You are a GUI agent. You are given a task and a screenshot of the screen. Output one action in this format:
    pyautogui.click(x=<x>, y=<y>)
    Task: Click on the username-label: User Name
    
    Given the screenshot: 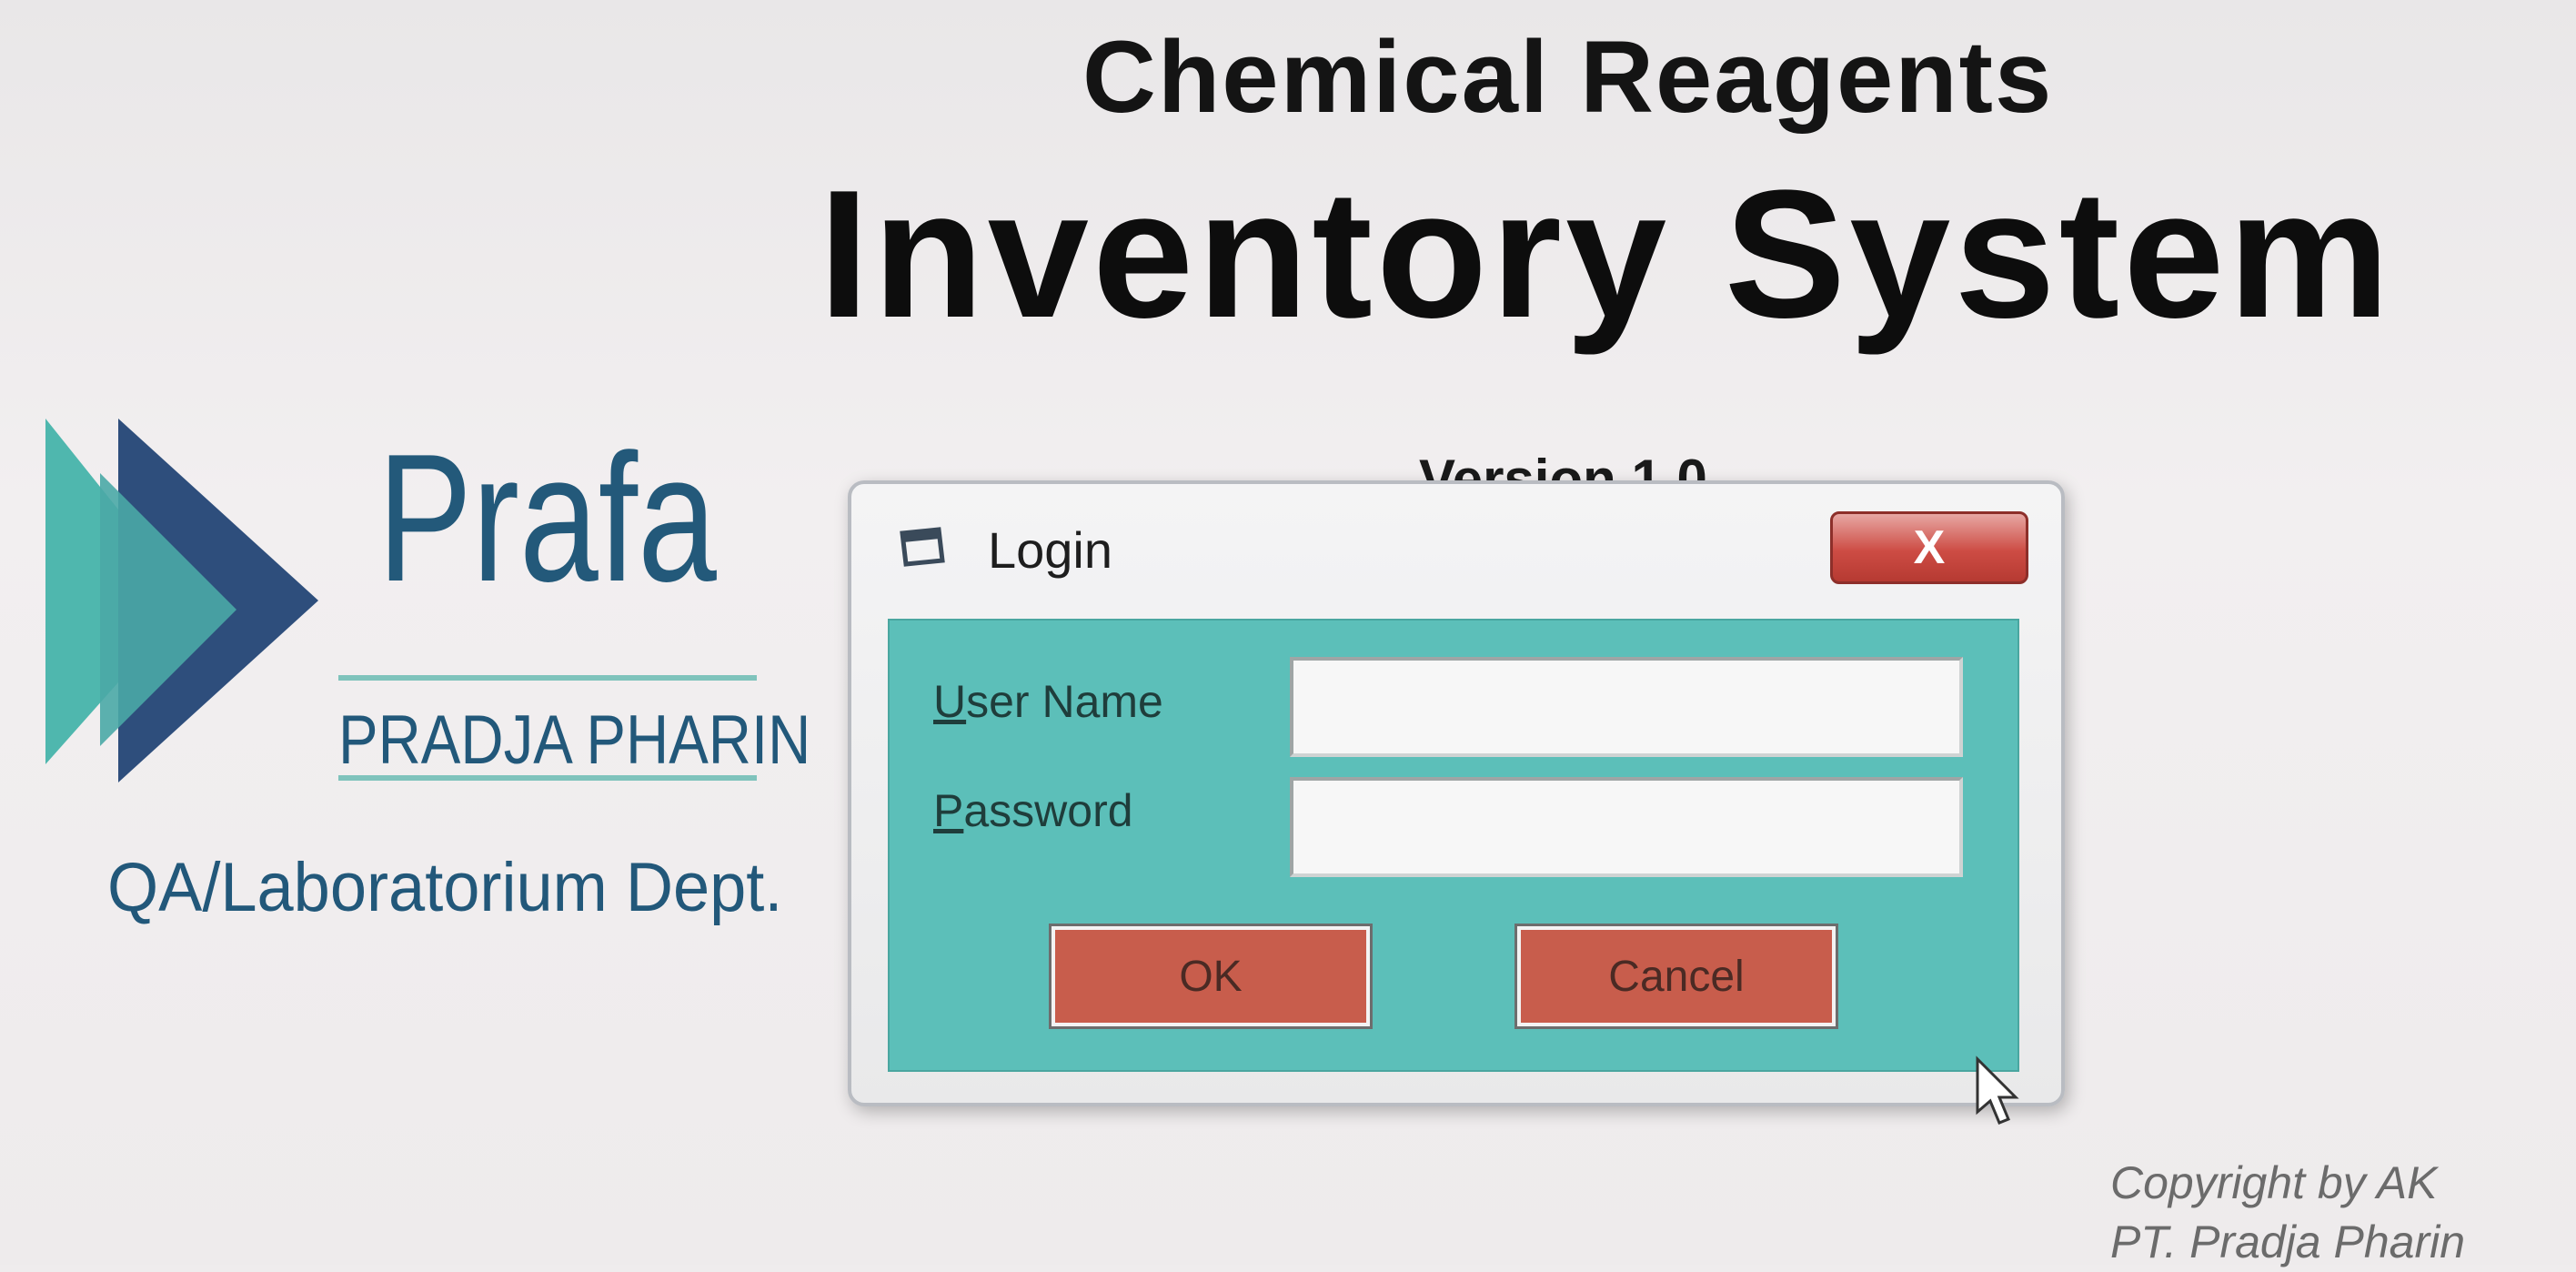 What is the action you would take?
    pyautogui.click(x=1048, y=701)
    